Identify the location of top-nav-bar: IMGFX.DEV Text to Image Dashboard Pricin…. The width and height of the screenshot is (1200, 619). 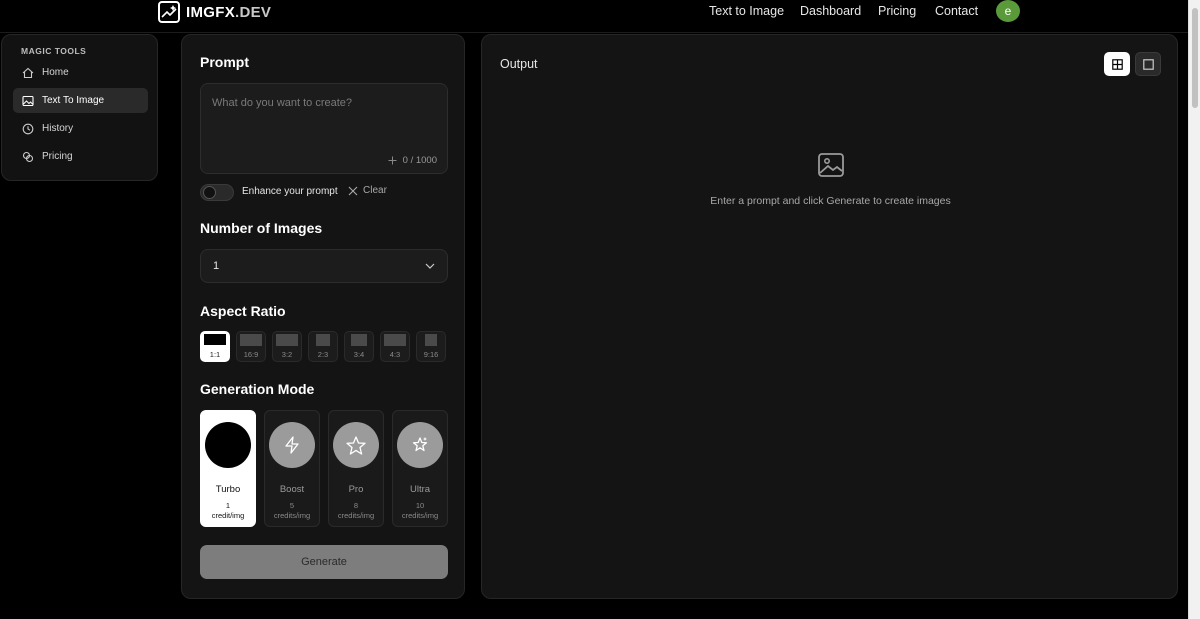
(594, 16).